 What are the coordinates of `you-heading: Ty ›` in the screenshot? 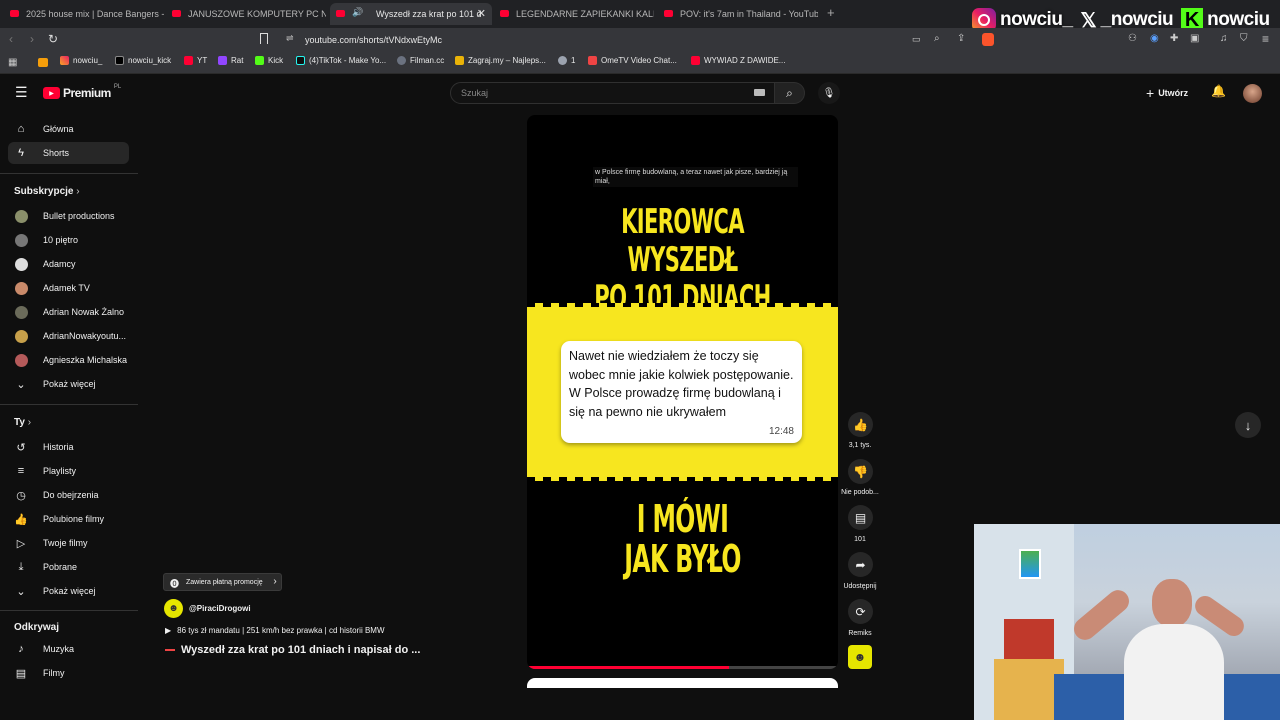 It's located at (22, 422).